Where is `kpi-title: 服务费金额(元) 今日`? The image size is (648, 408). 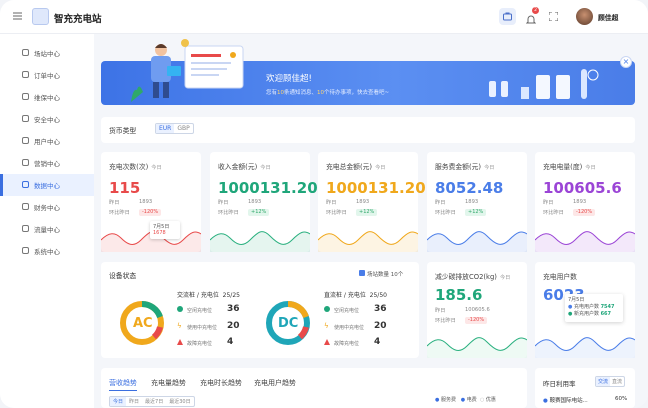 kpi-title: 服务费金额(元) 今日 is located at coordinates (465, 167).